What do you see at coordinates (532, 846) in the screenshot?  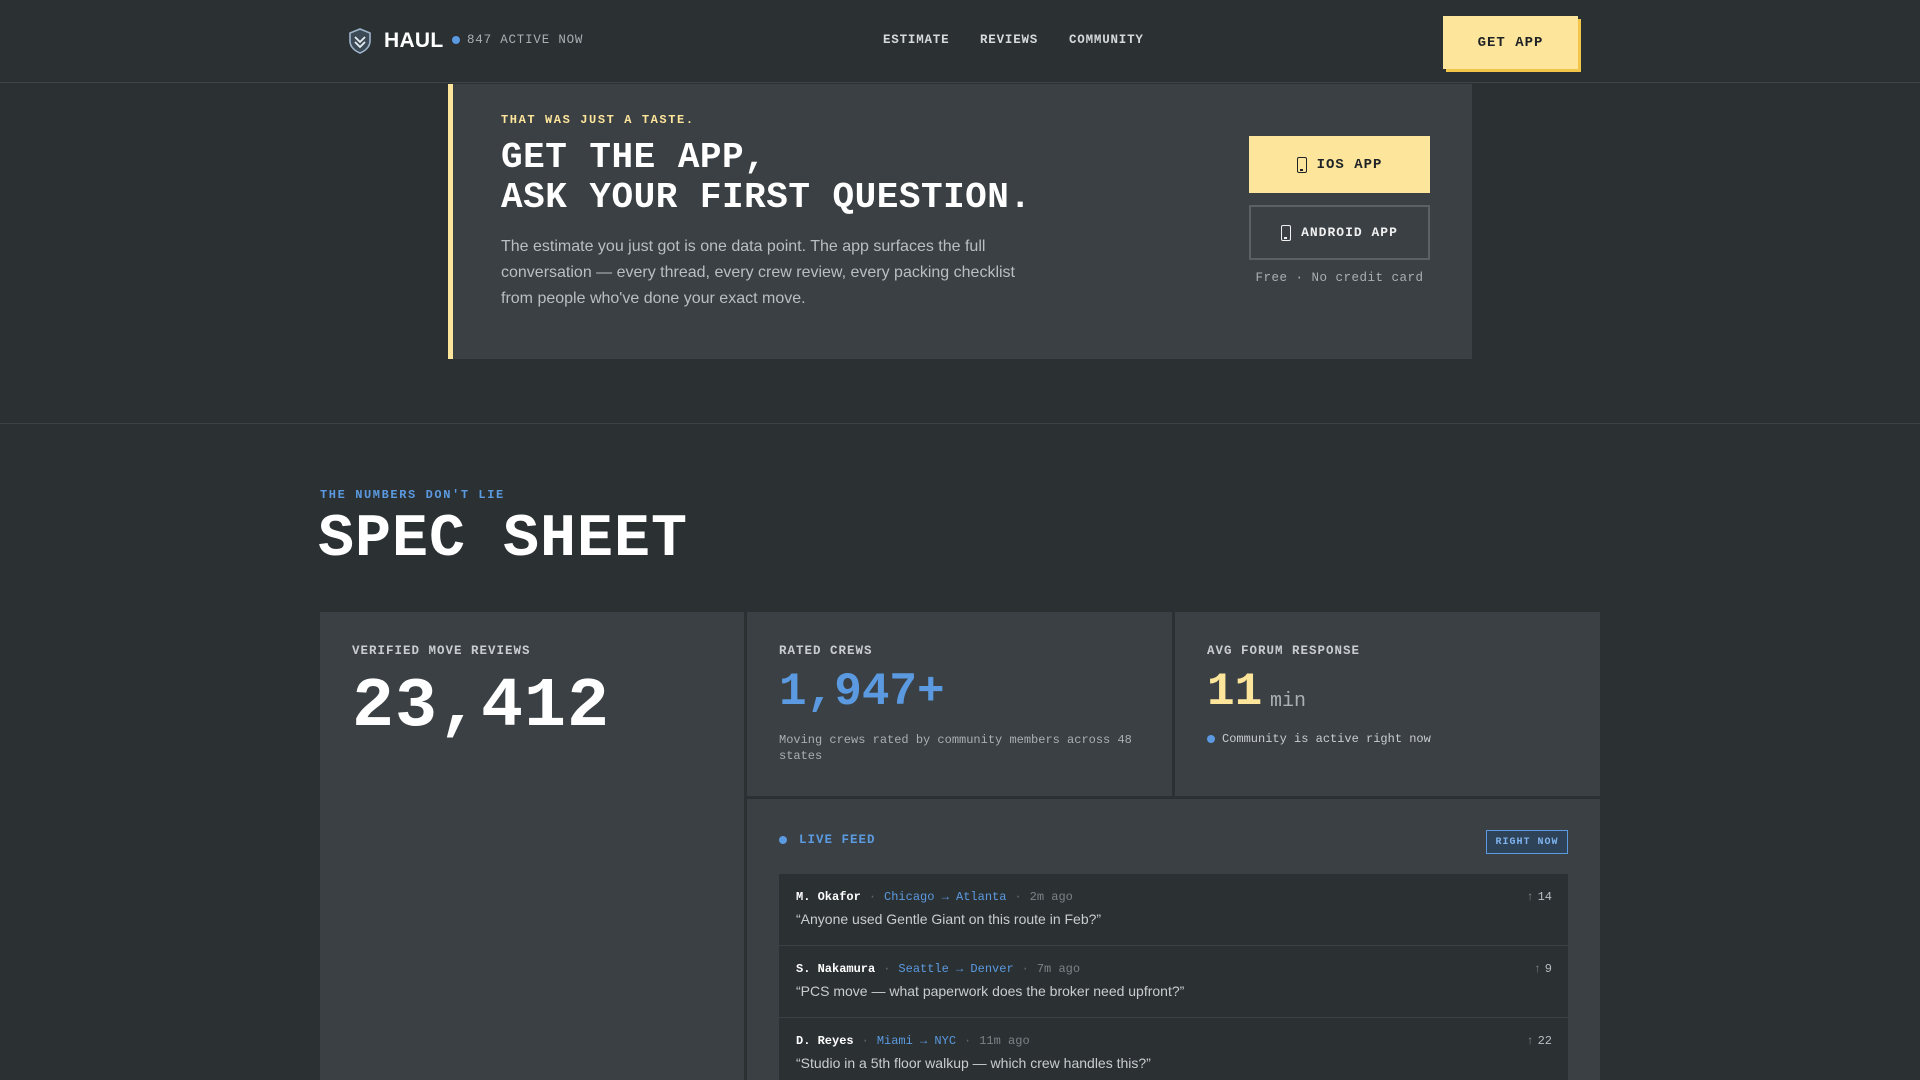 I see `stat-card-reviews: VERIFIED MOVE REVIEWS 23,412` at bounding box center [532, 846].